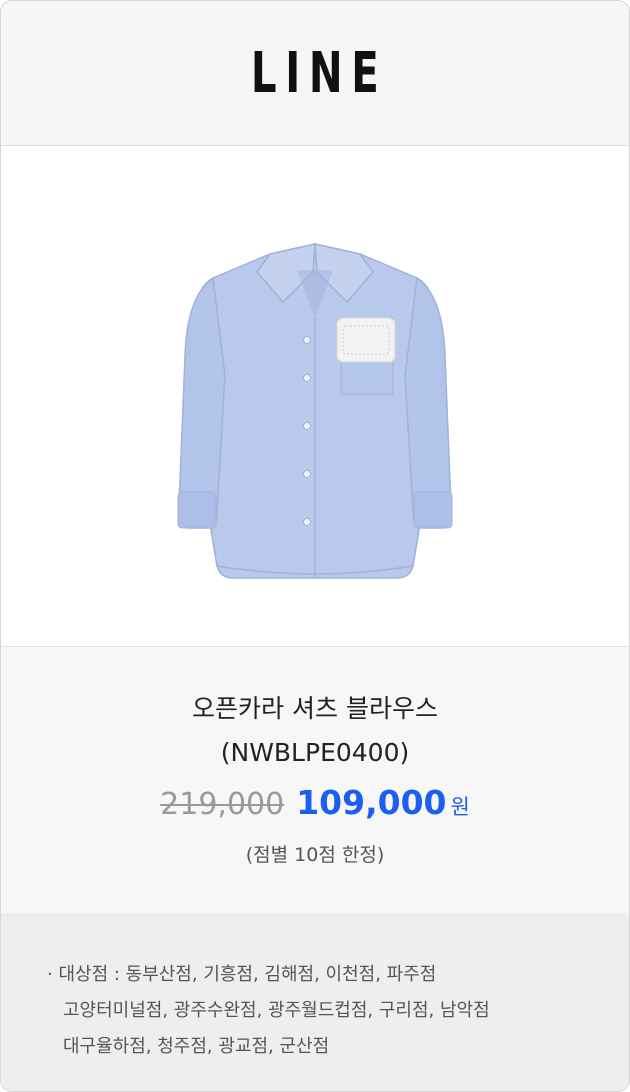  What do you see at coordinates (315, 855) in the screenshot?
I see `limit-note: (점별 10점 한정)` at bounding box center [315, 855].